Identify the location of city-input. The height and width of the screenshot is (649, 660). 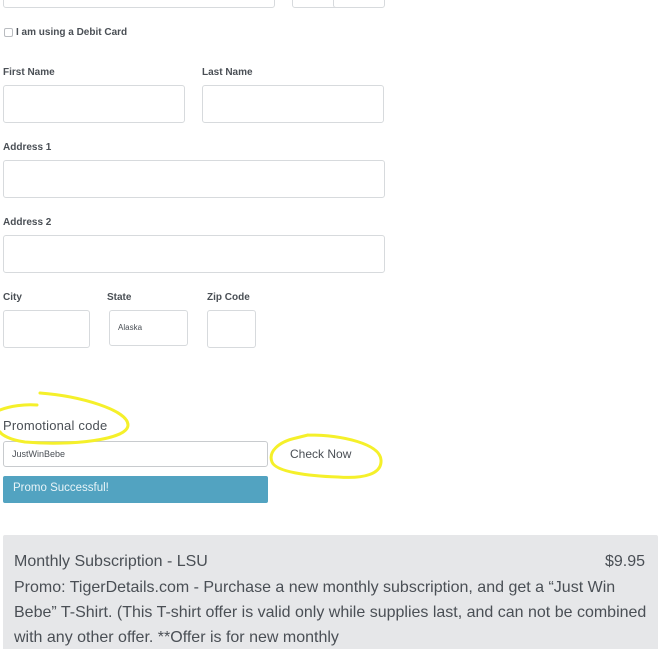
(46, 329).